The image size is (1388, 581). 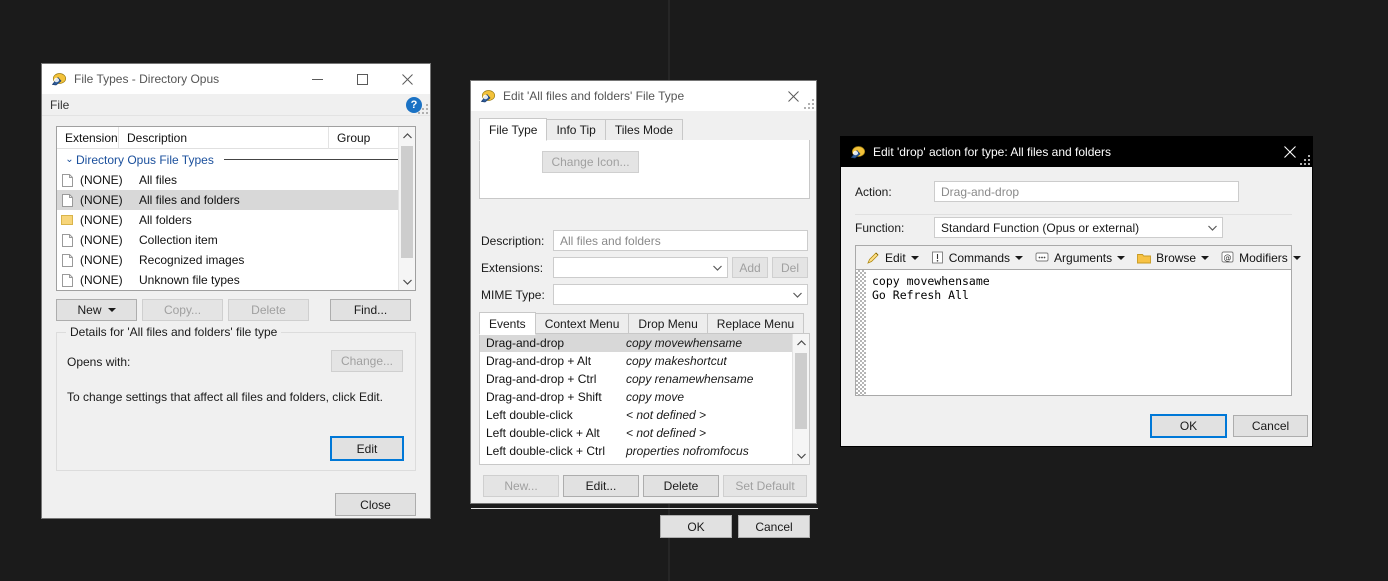 What do you see at coordinates (755, 323) in the screenshot?
I see `tab-replace-menu: Replace Menu` at bounding box center [755, 323].